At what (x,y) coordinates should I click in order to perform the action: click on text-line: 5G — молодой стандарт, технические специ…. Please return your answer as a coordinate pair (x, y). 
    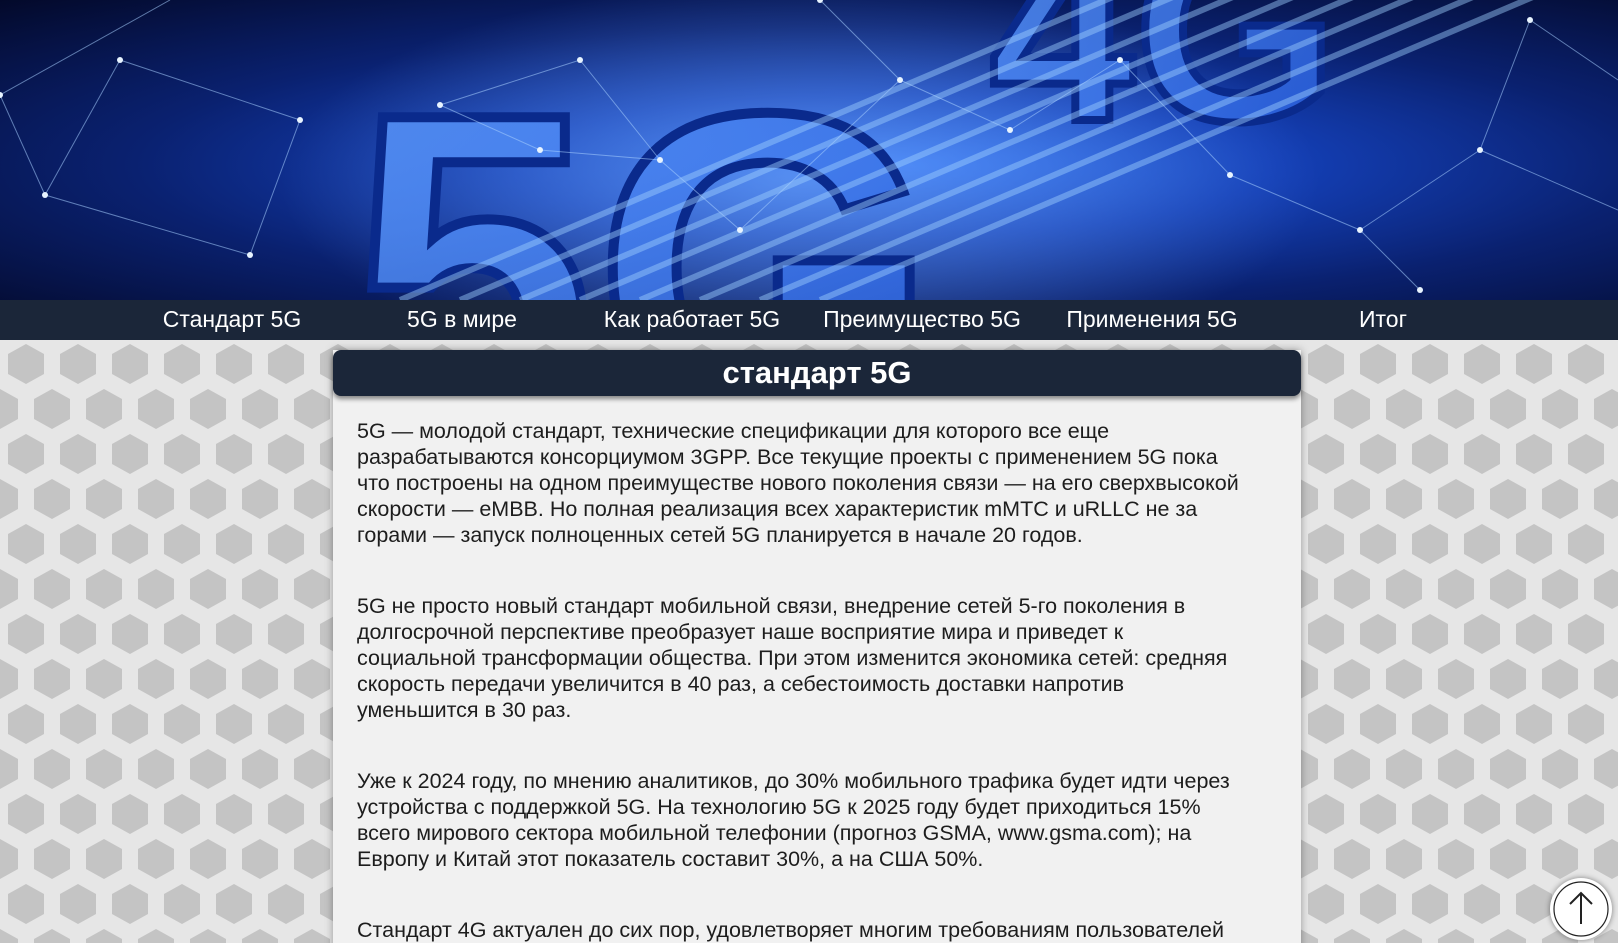
    Looking at the image, I should click on (733, 431).